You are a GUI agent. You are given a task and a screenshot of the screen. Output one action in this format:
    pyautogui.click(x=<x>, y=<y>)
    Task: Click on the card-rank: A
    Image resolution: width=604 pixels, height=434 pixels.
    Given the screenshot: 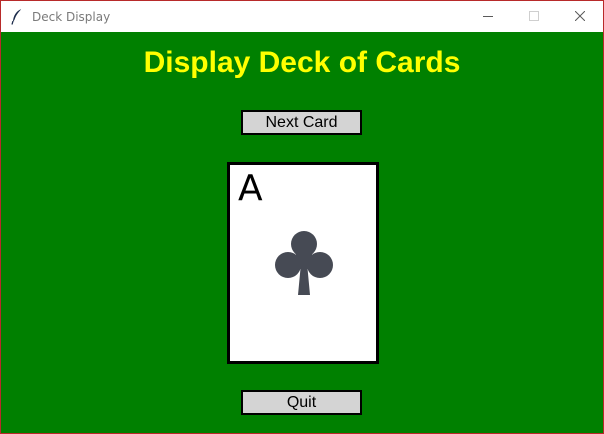 What is the action you would take?
    pyautogui.click(x=250, y=188)
    